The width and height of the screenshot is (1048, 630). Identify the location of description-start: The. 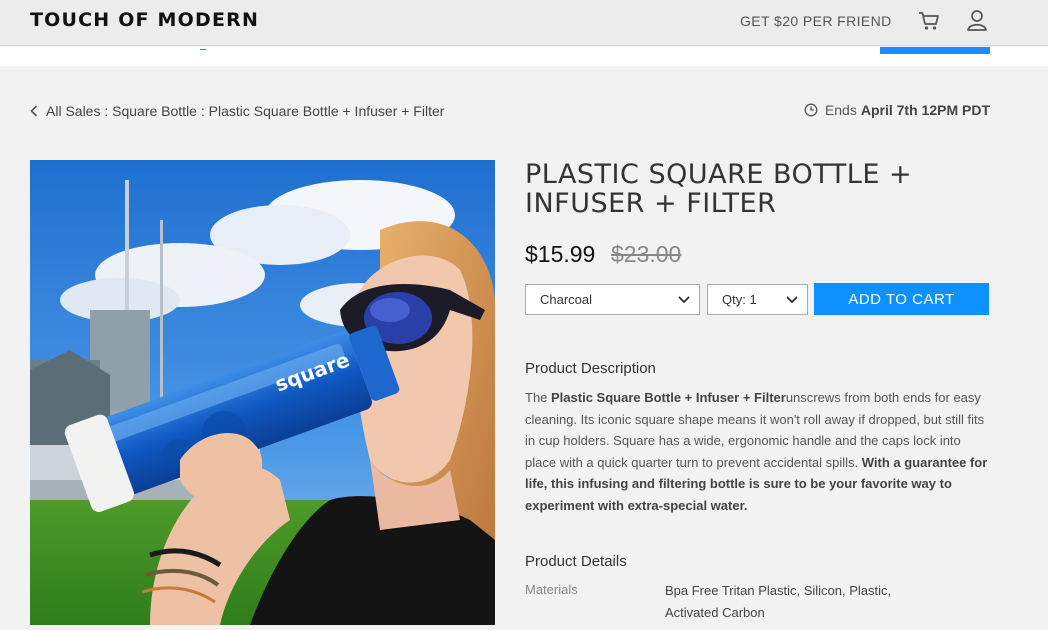
(538, 397).